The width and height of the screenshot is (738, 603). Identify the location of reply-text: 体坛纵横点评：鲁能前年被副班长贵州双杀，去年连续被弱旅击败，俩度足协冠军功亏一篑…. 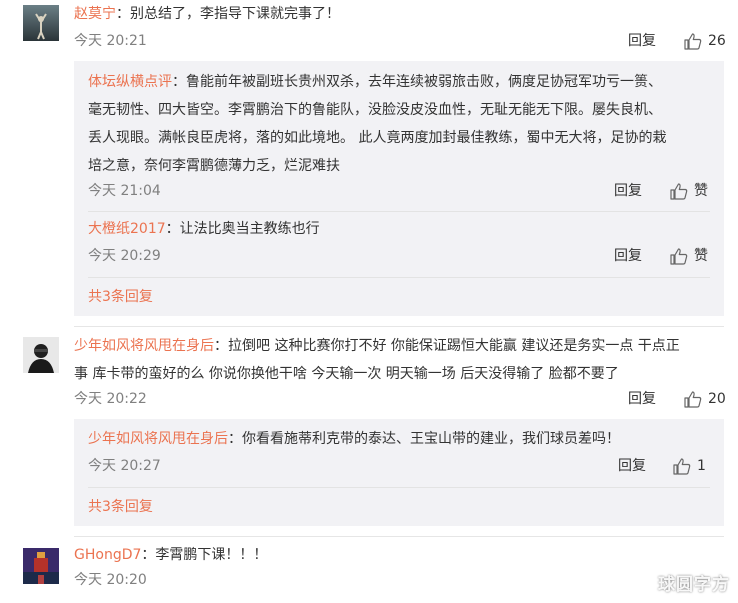
(375, 82).